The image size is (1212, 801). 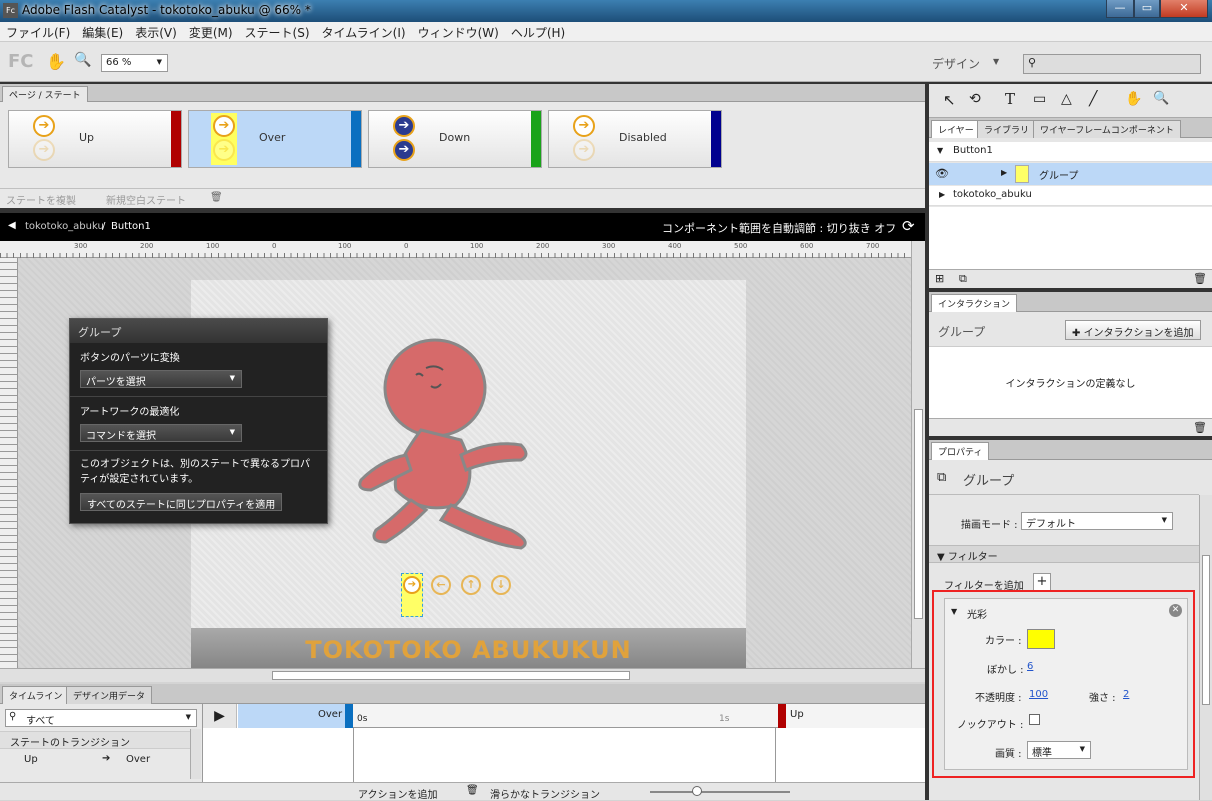 I want to click on from-state-track: Over, so click(x=295, y=716).